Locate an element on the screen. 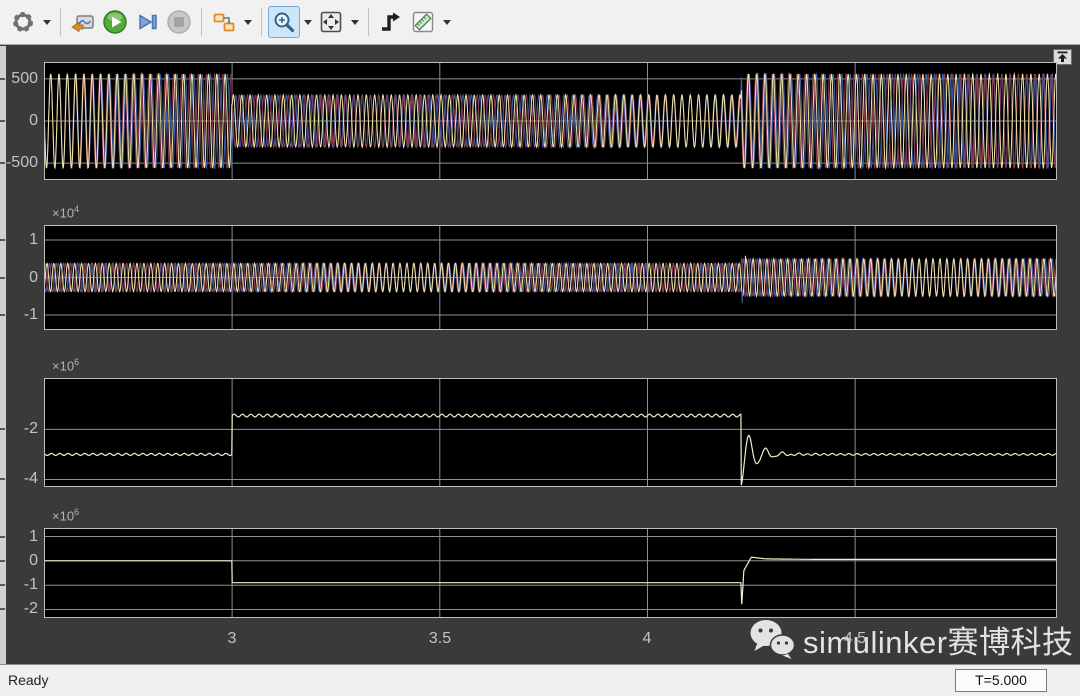 This screenshot has width=1080, height=696. highlight-simulink-block-button is located at coordinates (83, 22).